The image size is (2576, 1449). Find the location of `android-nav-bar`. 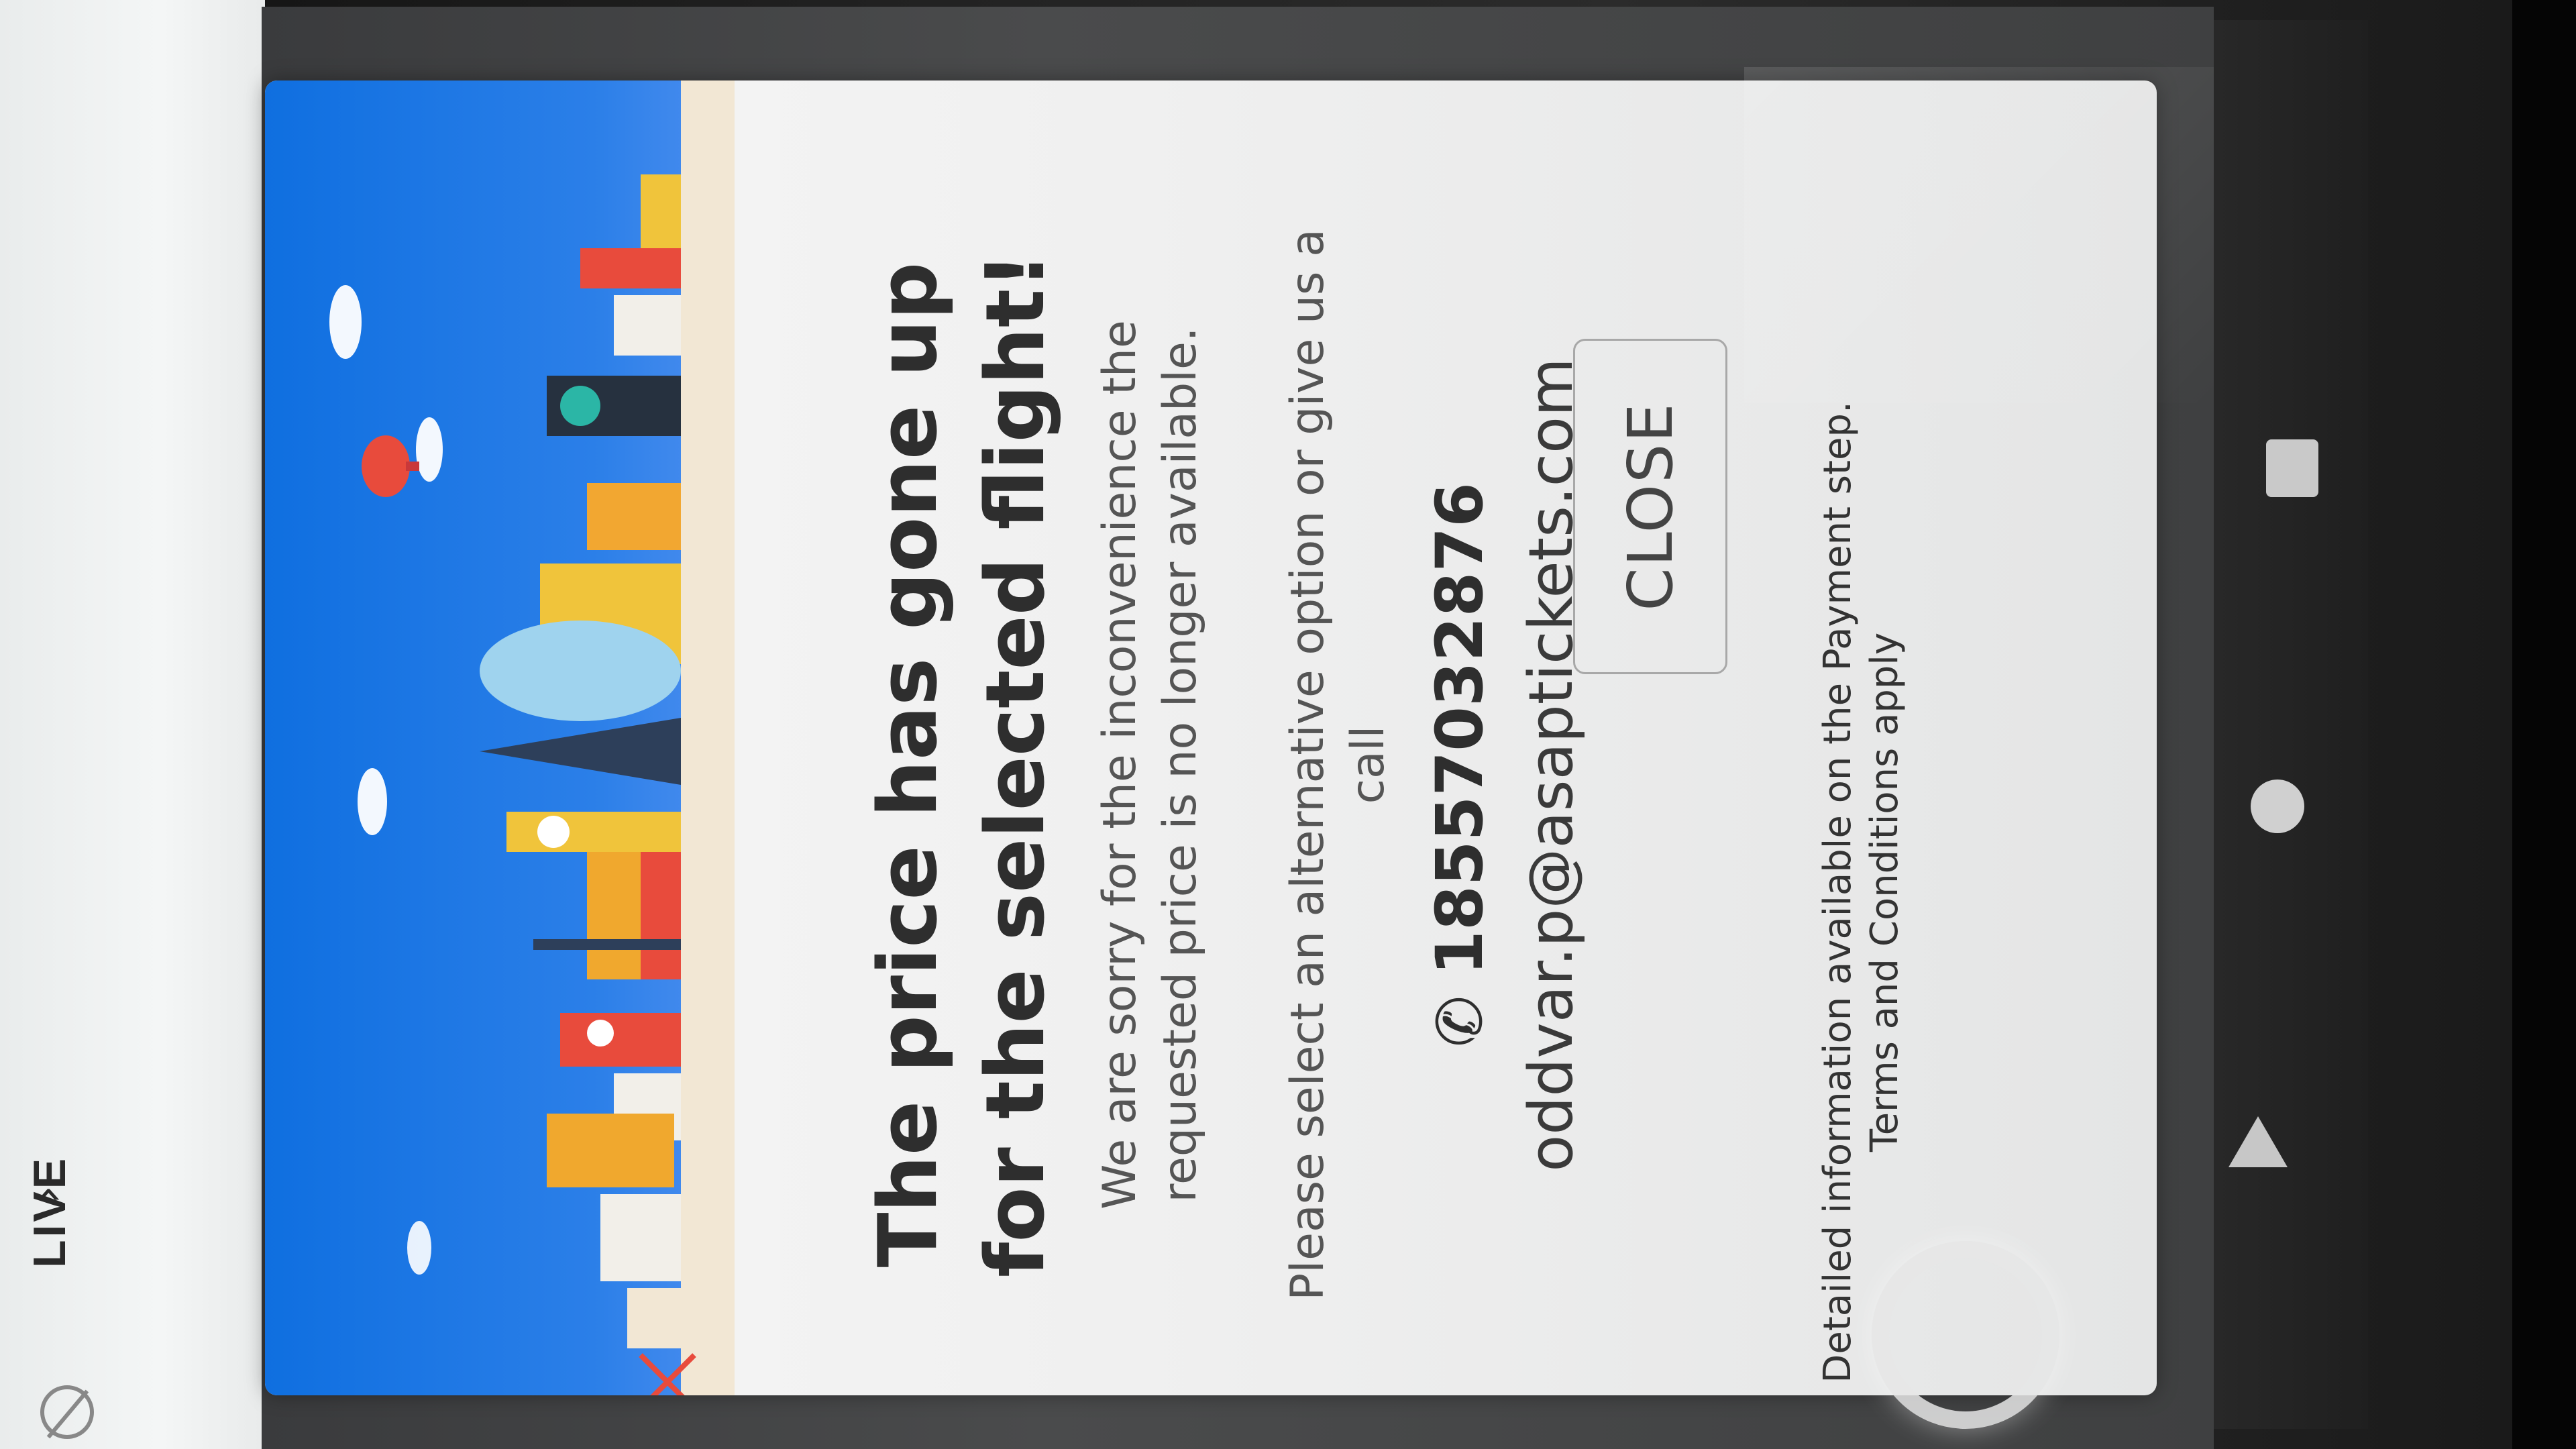

android-nav-bar is located at coordinates (2291, 724).